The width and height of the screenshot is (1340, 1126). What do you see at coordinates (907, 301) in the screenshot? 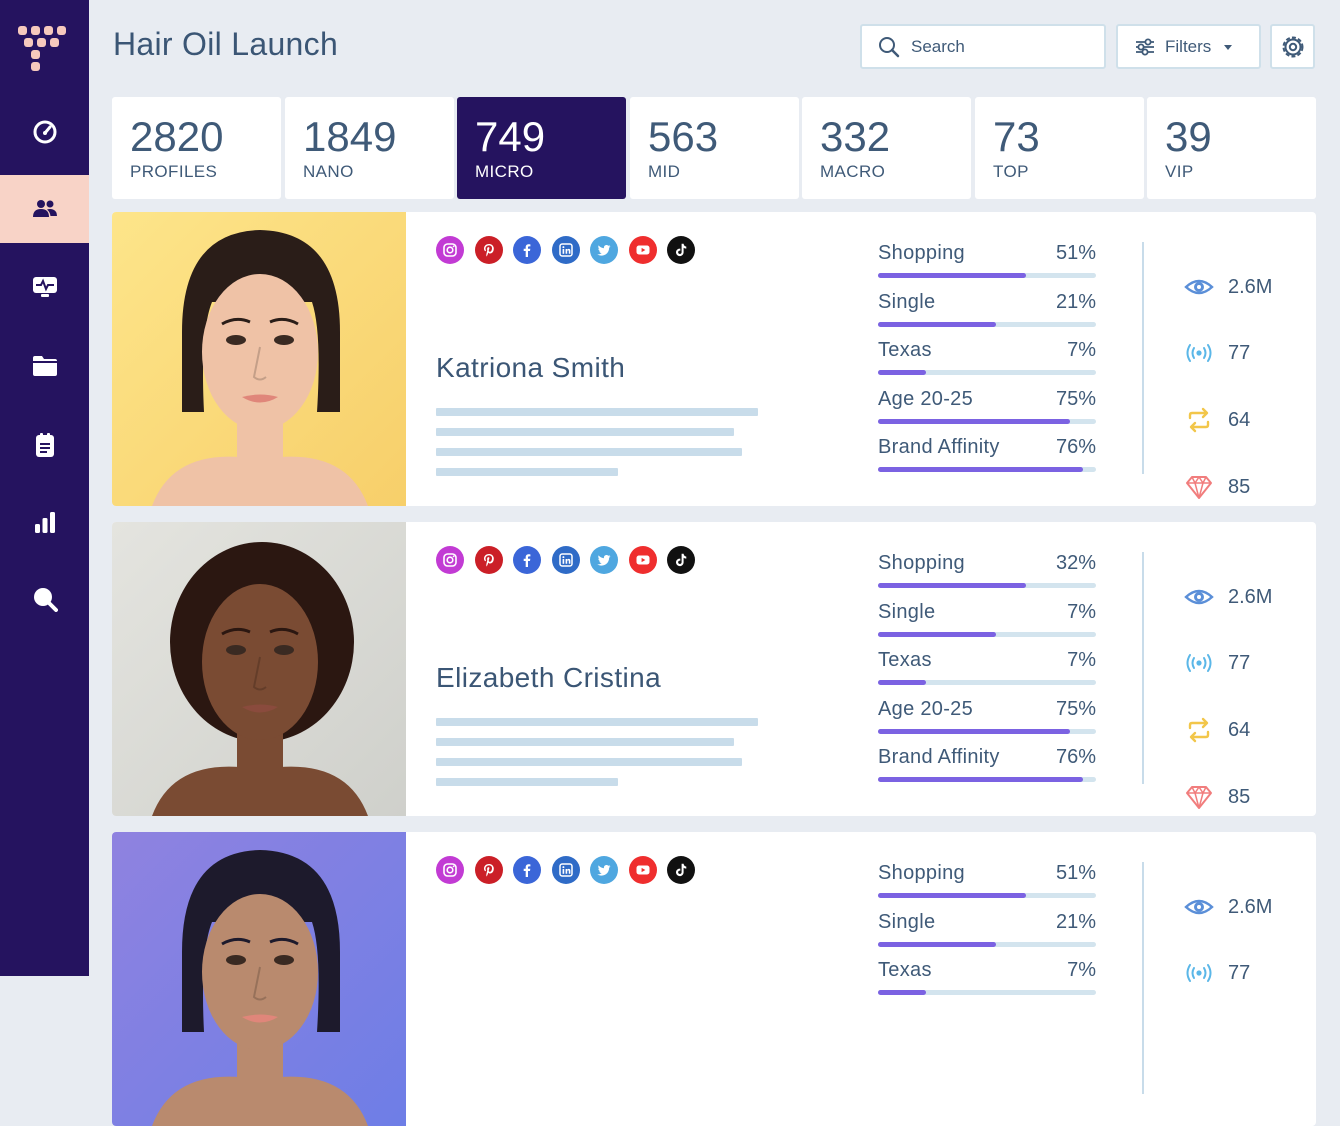
I see `metric-label: Single` at bounding box center [907, 301].